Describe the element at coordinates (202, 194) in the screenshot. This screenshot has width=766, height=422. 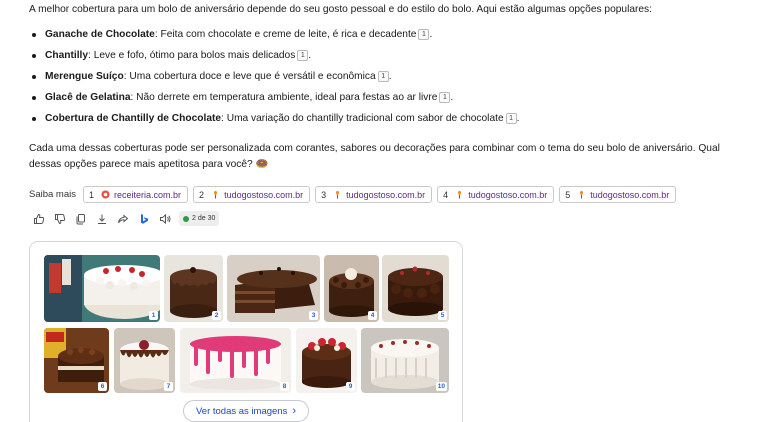
I see `source-number: 2` at that location.